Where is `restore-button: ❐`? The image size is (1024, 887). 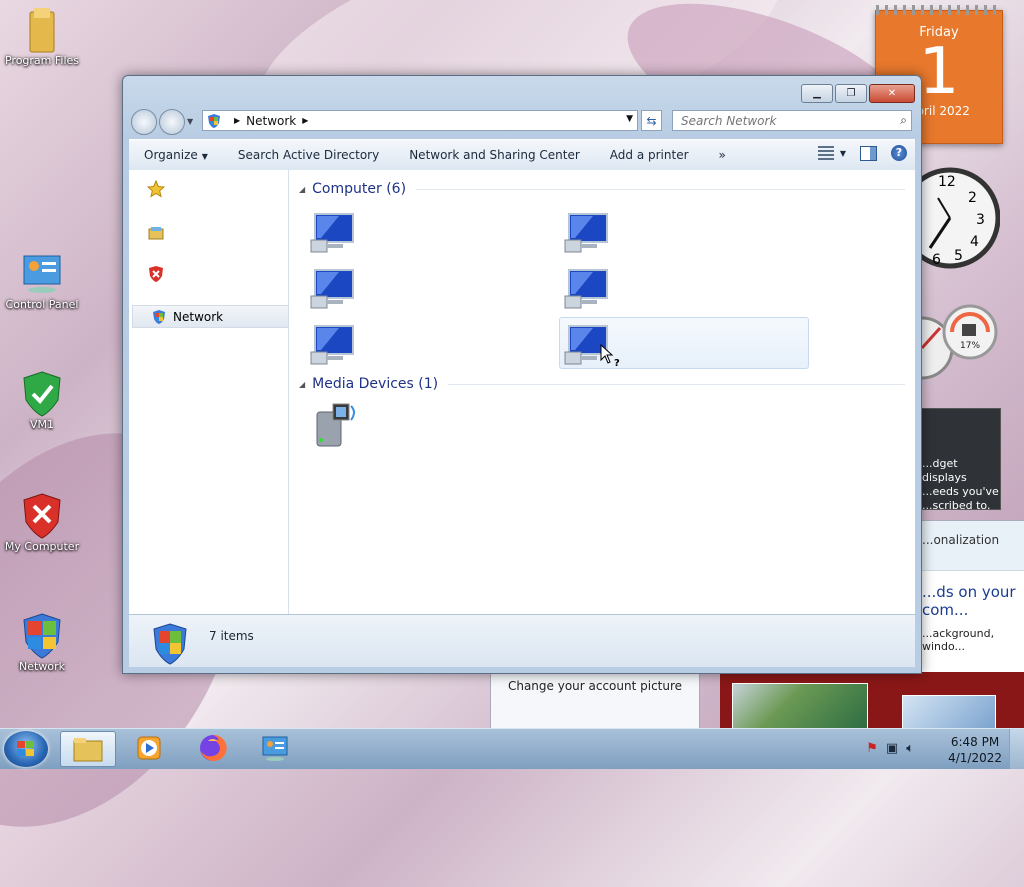
restore-button: ❐ is located at coordinates (851, 93).